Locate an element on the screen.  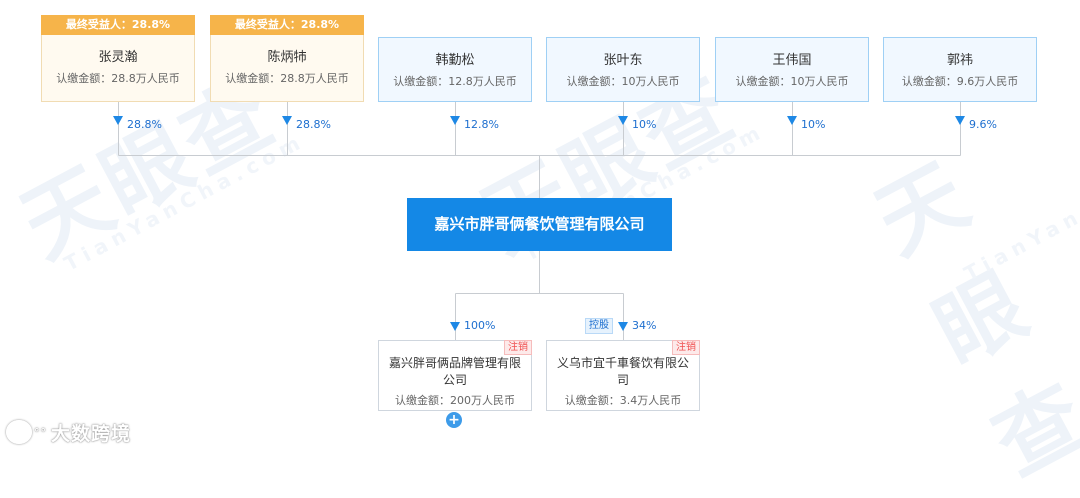
chat-bubble-icon is located at coordinates (19, 432).